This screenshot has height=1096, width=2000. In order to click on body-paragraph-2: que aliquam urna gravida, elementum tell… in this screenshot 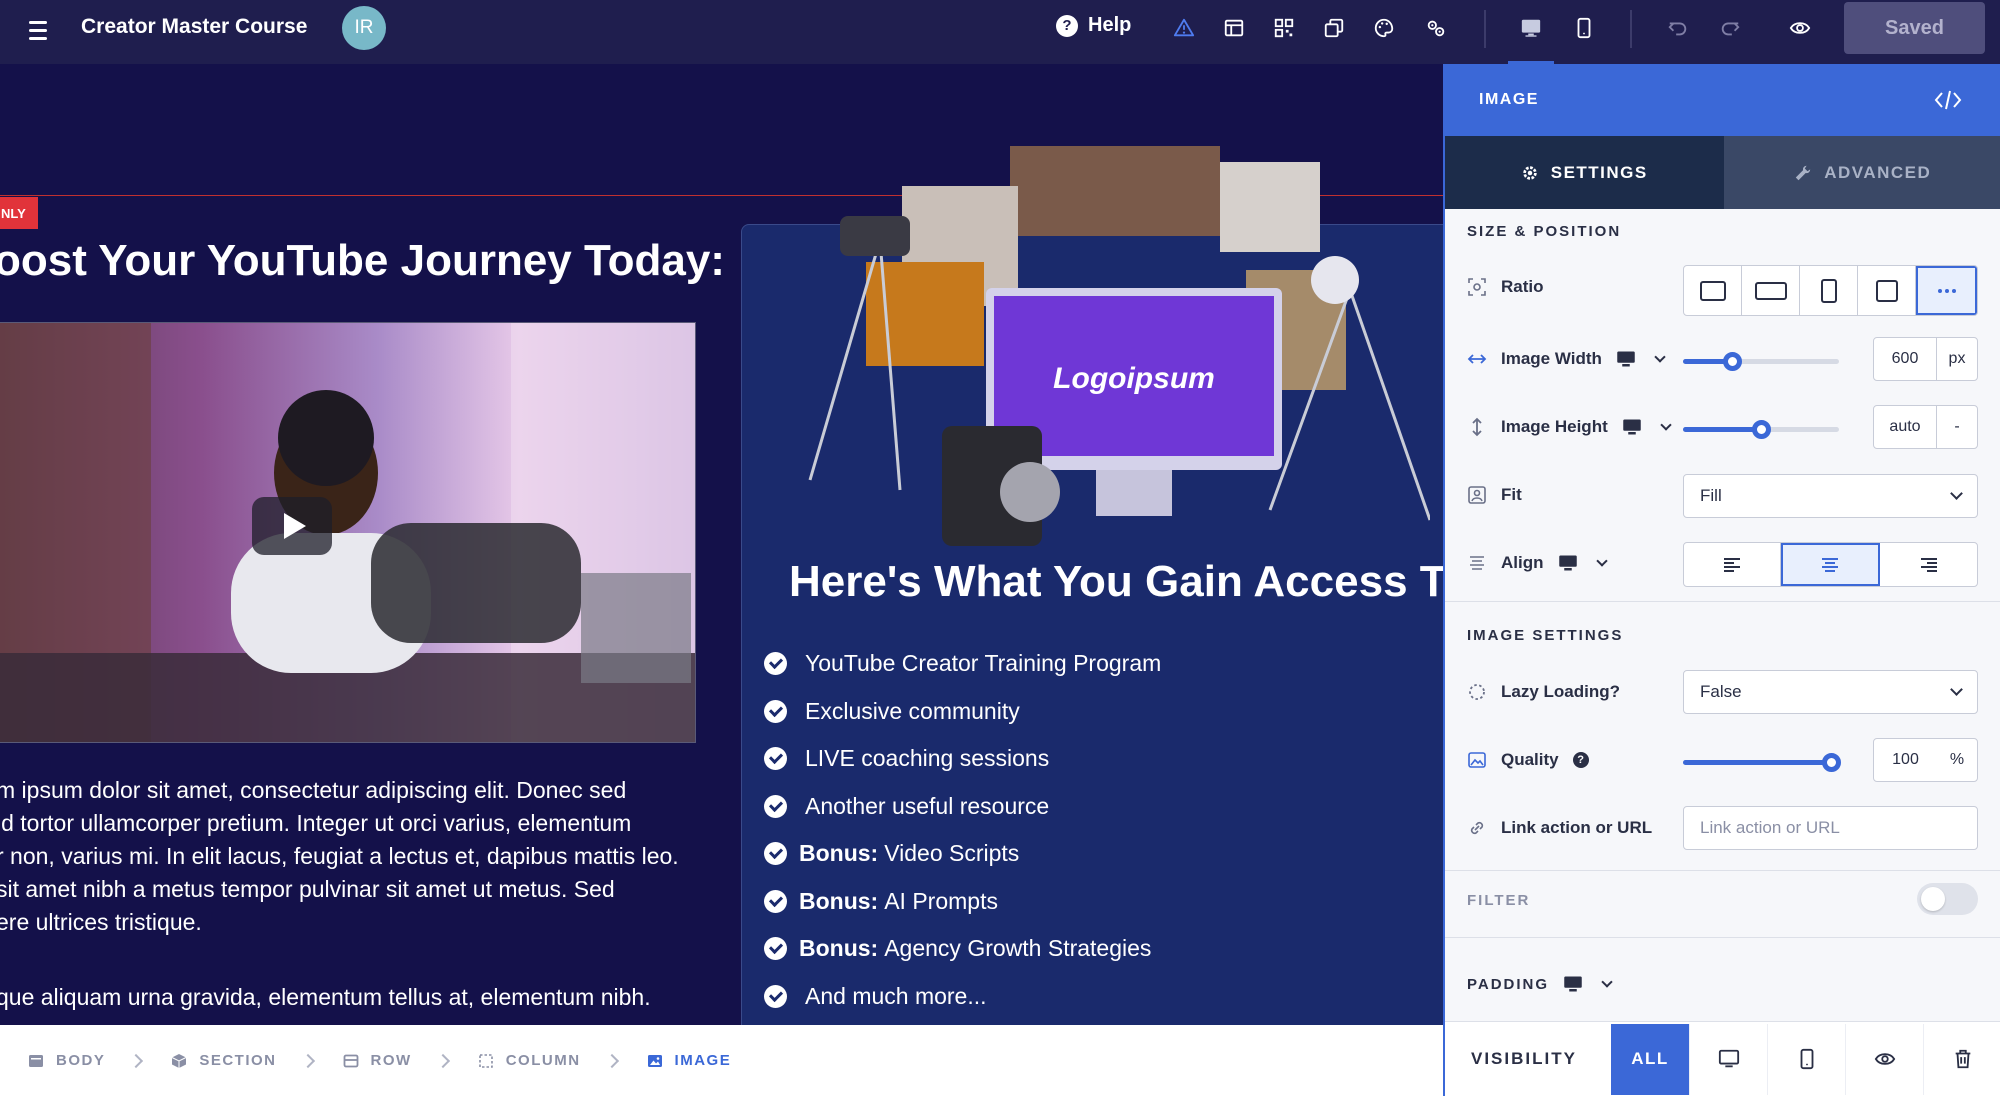, I will do `click(325, 997)`.